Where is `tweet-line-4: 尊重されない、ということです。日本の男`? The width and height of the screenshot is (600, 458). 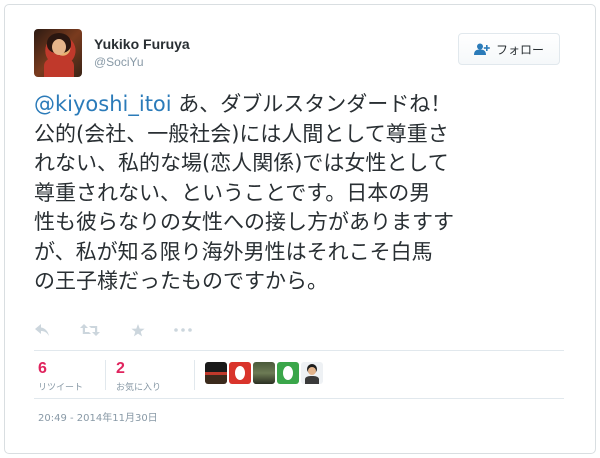 tweet-line-4: 尊重されない、ということです。日本の男 is located at coordinates (232, 192).